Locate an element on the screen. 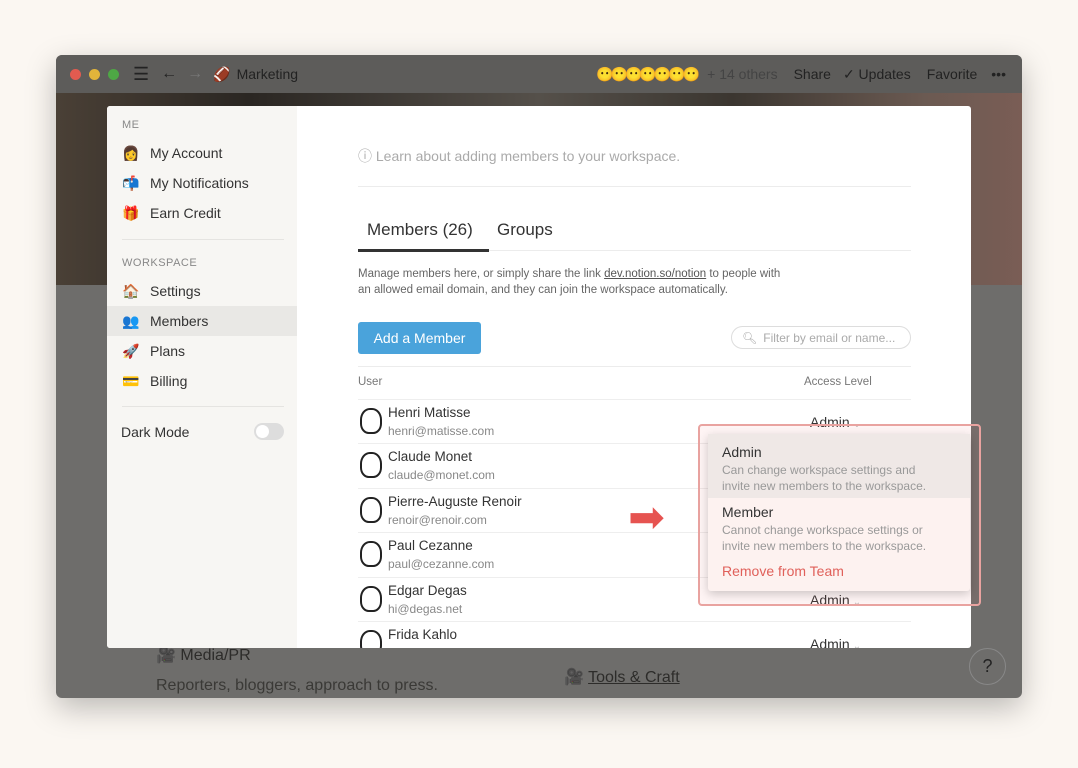 This screenshot has height=768, width=1078. people-icon: 👥 is located at coordinates (131, 320).